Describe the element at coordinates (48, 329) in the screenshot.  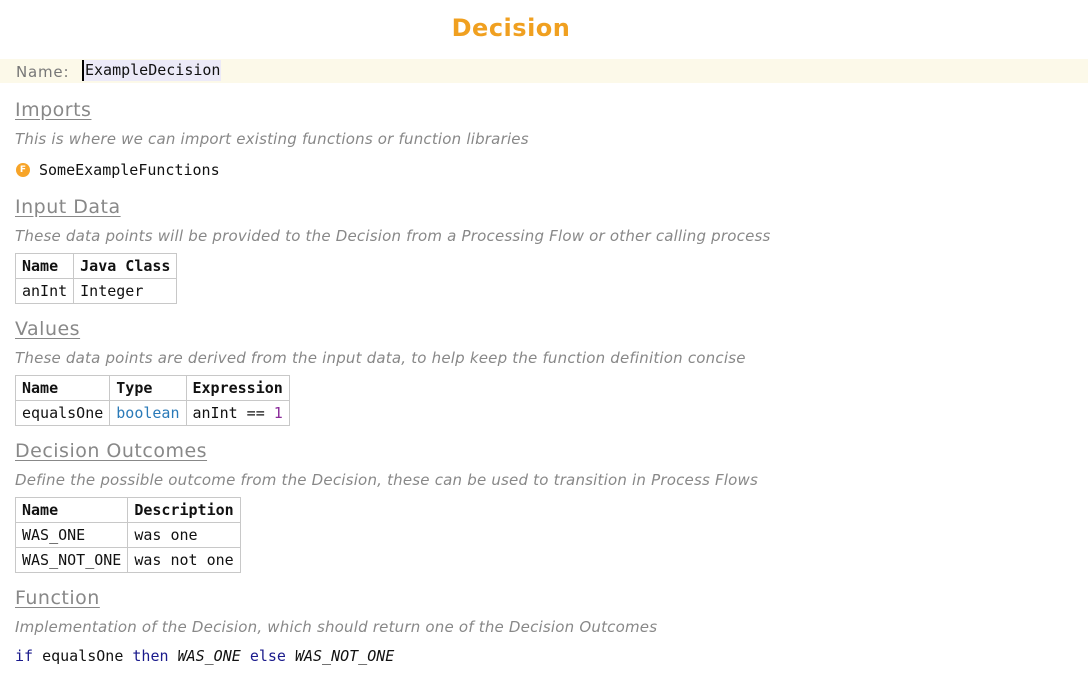
I see `values-heading: Values` at that location.